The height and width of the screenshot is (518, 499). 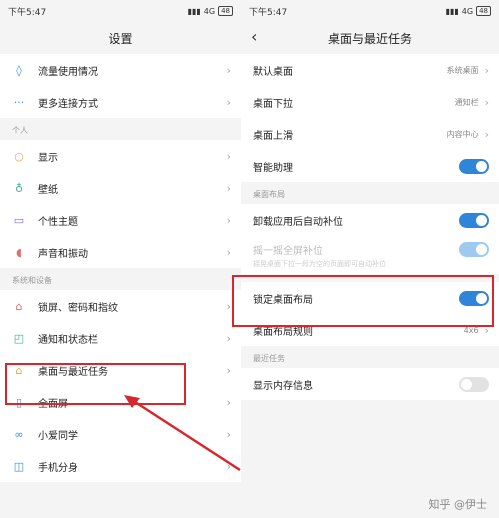 I want to click on arrow-line, so click(x=186, y=435).